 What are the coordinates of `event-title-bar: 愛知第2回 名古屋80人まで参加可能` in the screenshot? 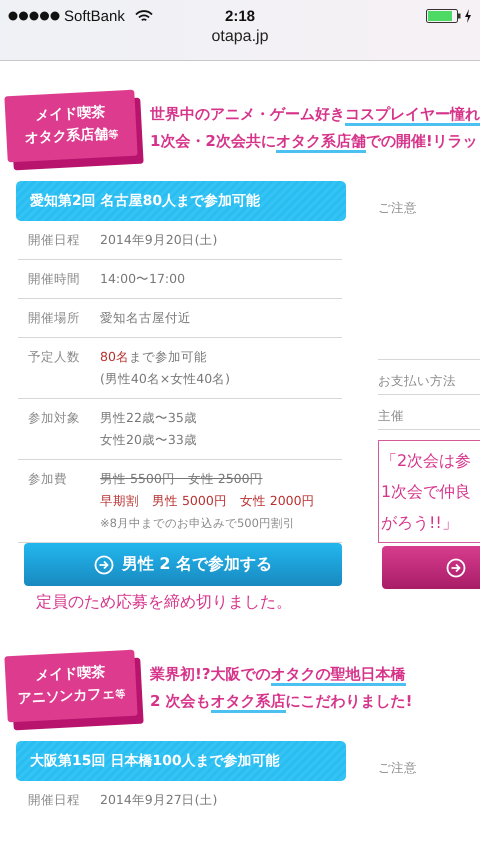 It's located at (181, 201).